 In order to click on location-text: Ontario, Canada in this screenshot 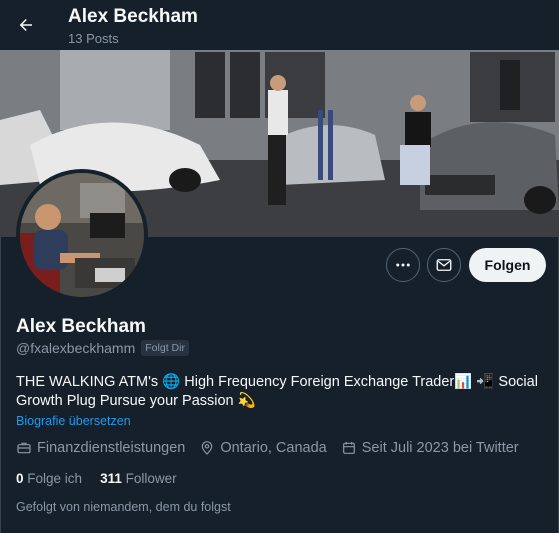, I will do `click(273, 448)`.